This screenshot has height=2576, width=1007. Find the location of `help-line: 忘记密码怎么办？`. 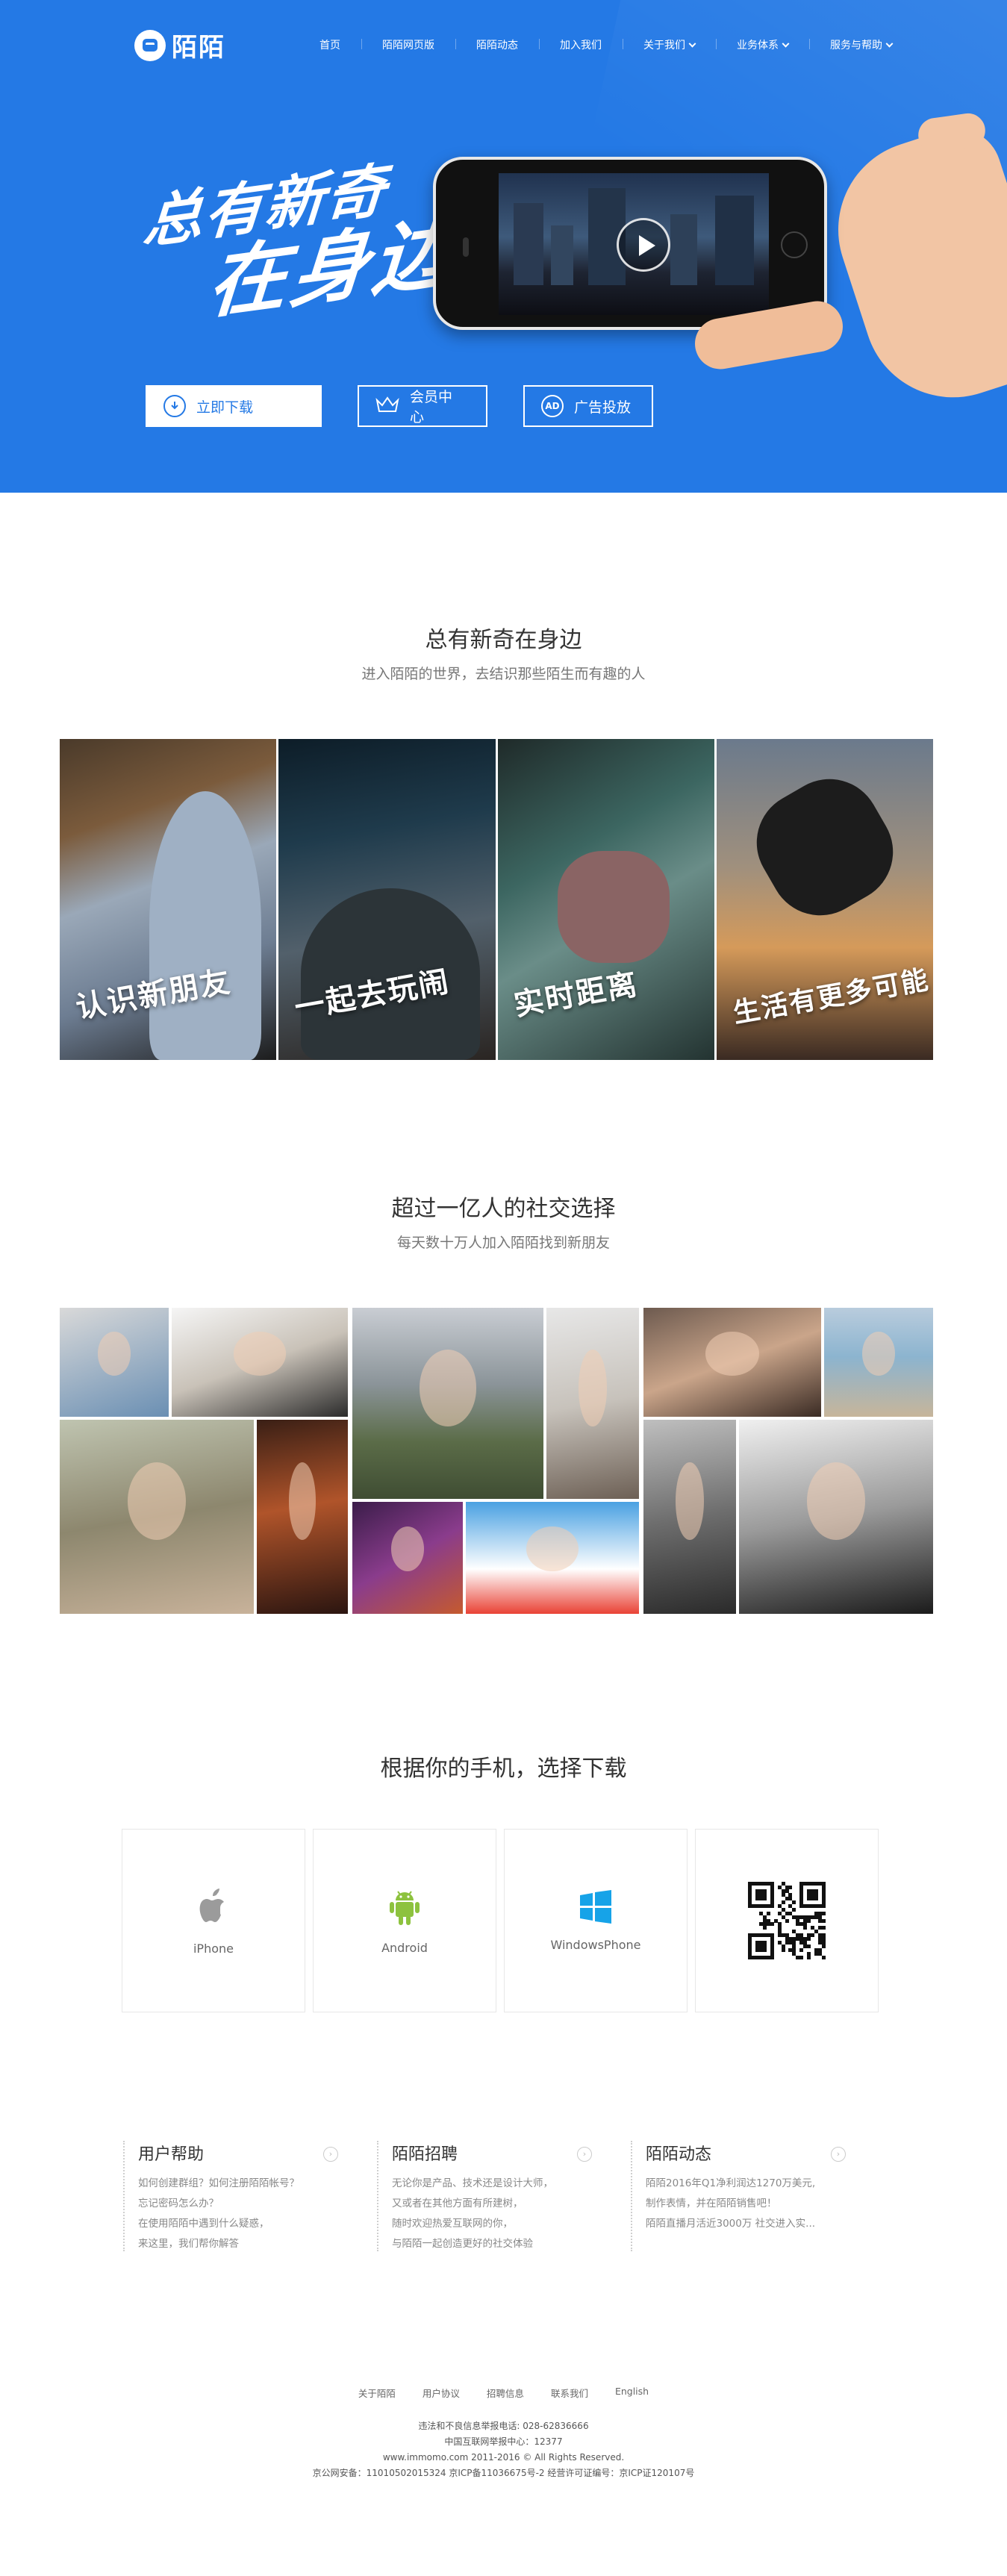

help-line: 忘记密码怎么办？ is located at coordinates (257, 2204).